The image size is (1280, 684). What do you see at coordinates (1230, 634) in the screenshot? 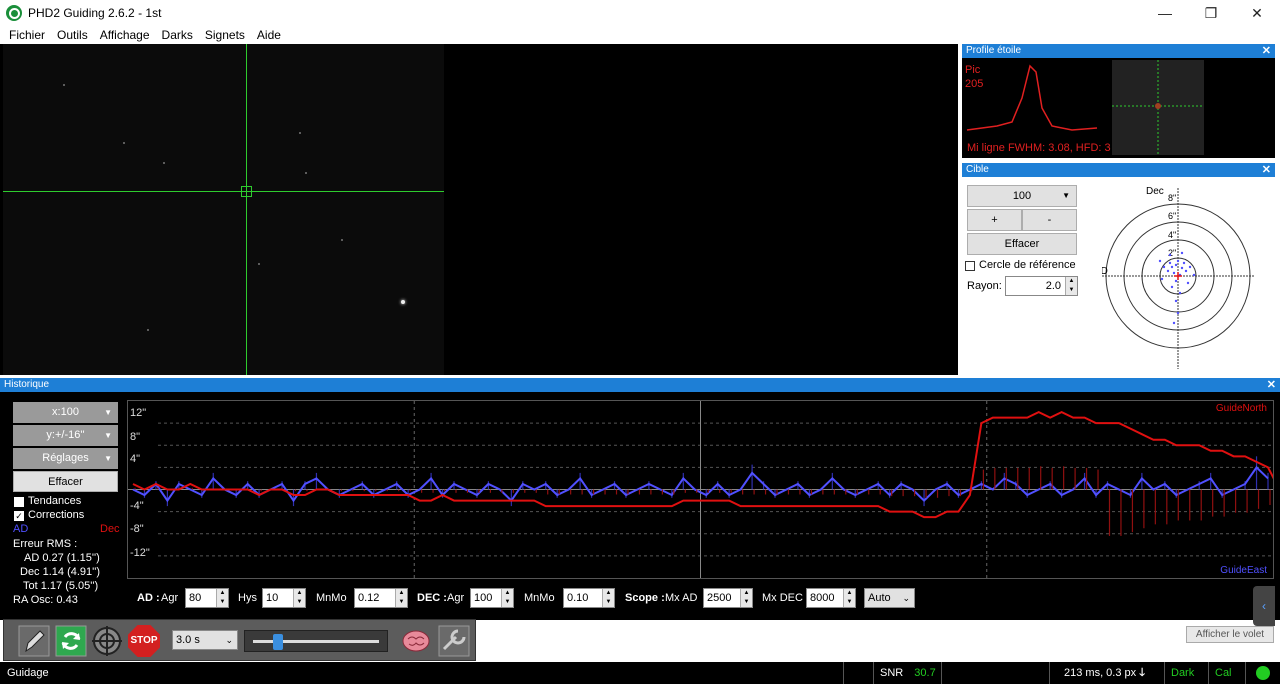
I see `show-pane-tooltip: Afficher le volet` at bounding box center [1230, 634].